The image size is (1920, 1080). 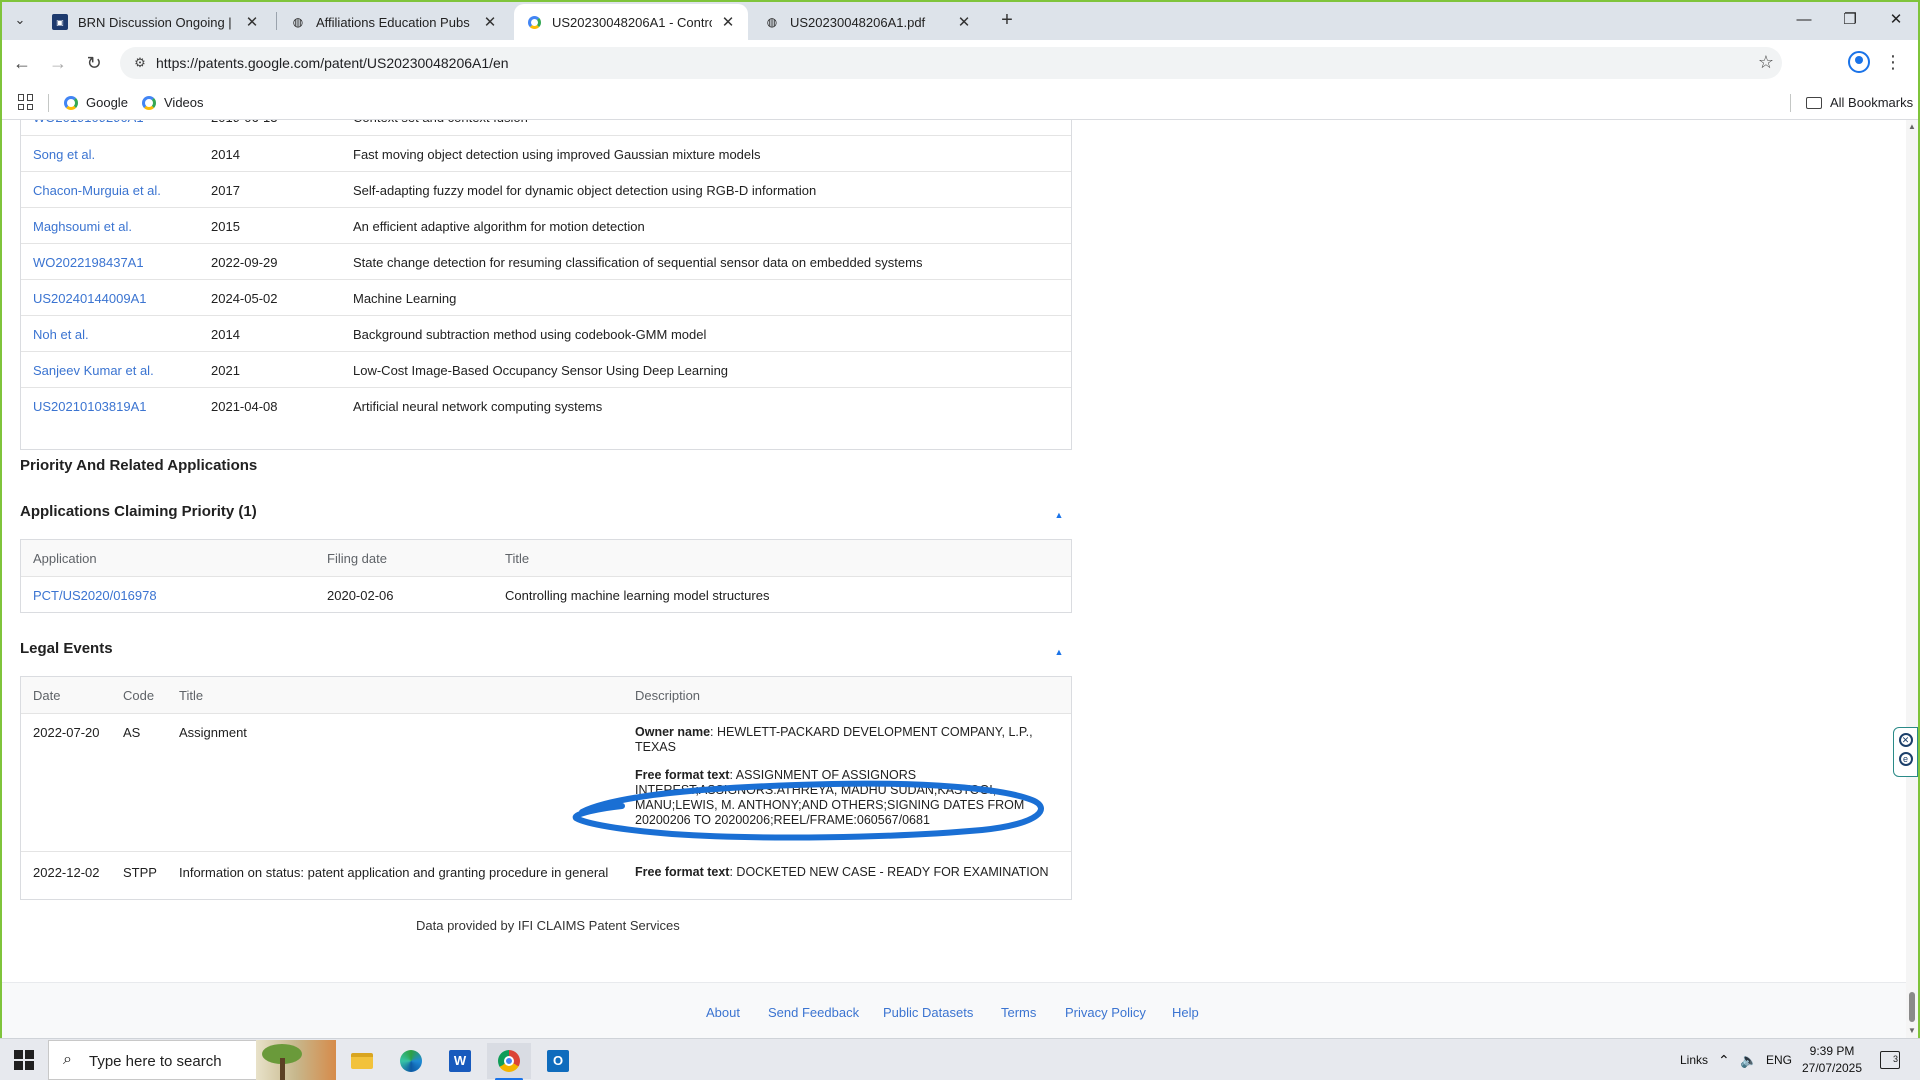 I want to click on links-toolbar: Links, so click(x=1694, y=1059).